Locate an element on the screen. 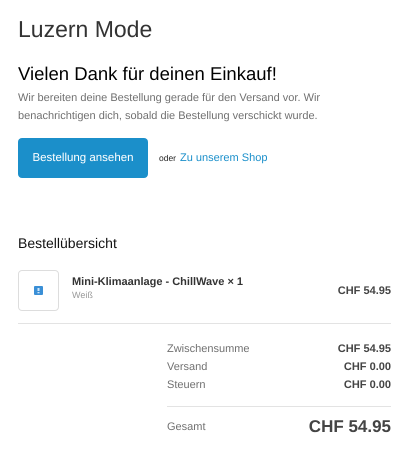  summary-value: CHF 54.95 is located at coordinates (364, 349).